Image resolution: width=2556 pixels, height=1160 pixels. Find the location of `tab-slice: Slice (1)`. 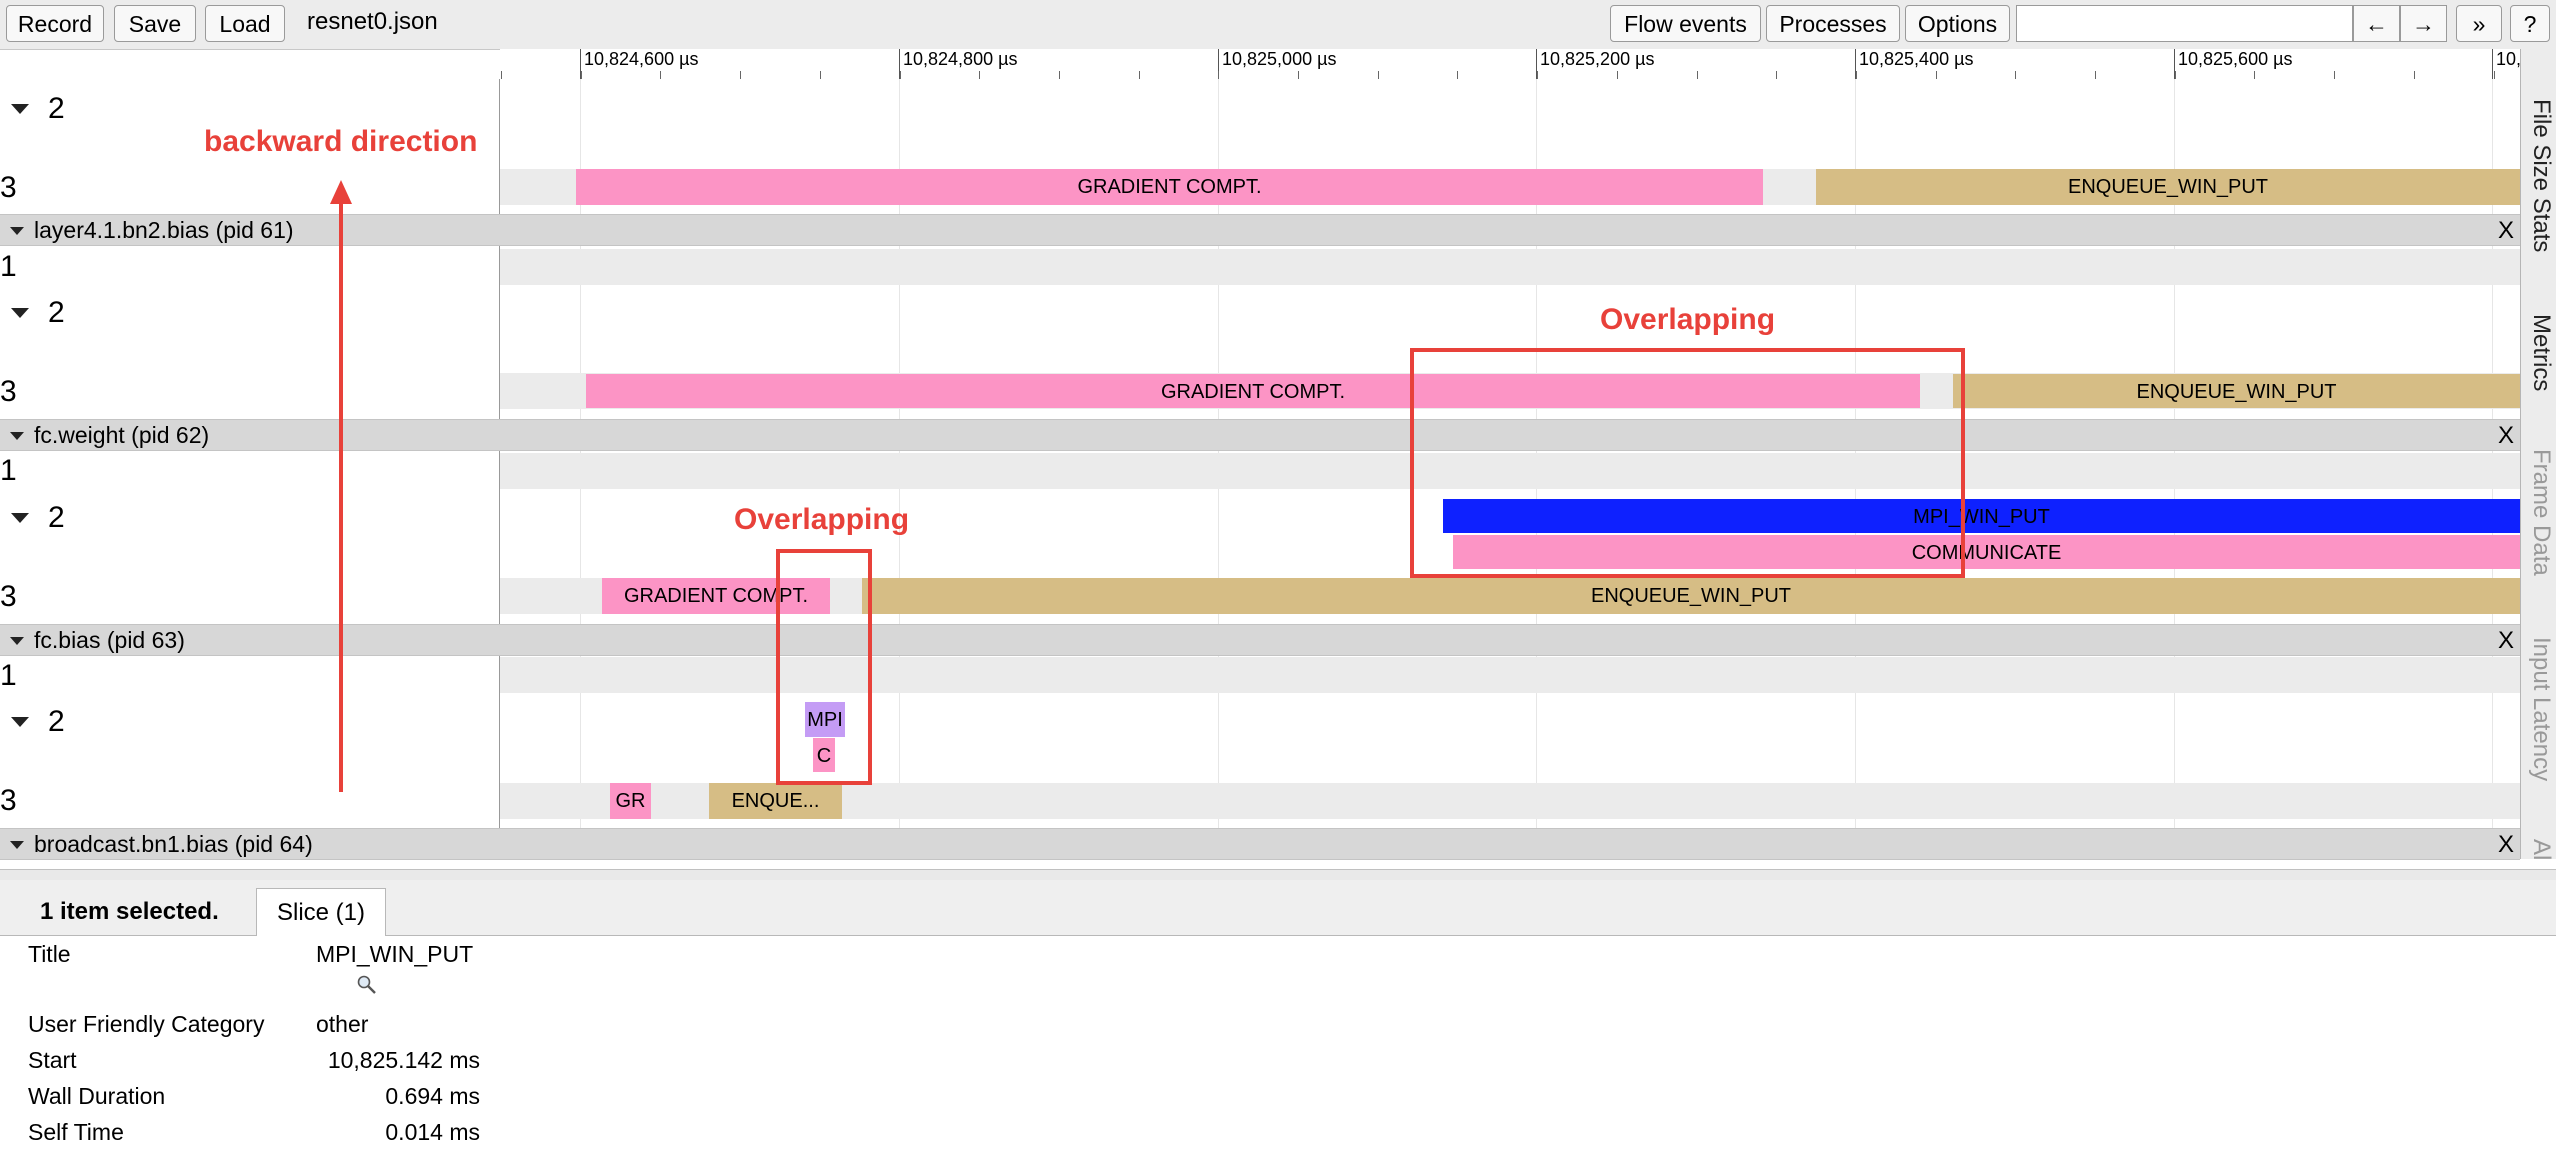

tab-slice: Slice (1) is located at coordinates (321, 912).